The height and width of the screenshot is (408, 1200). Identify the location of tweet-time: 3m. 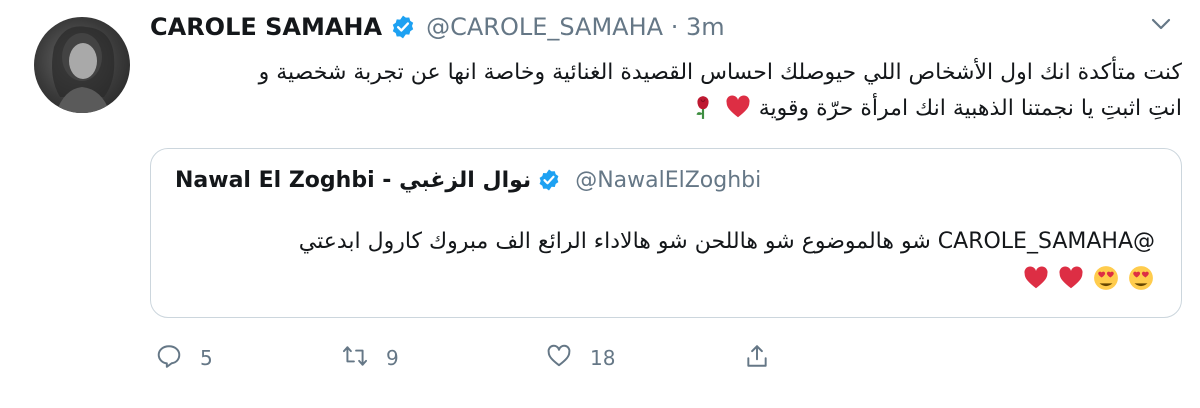
(705, 27).